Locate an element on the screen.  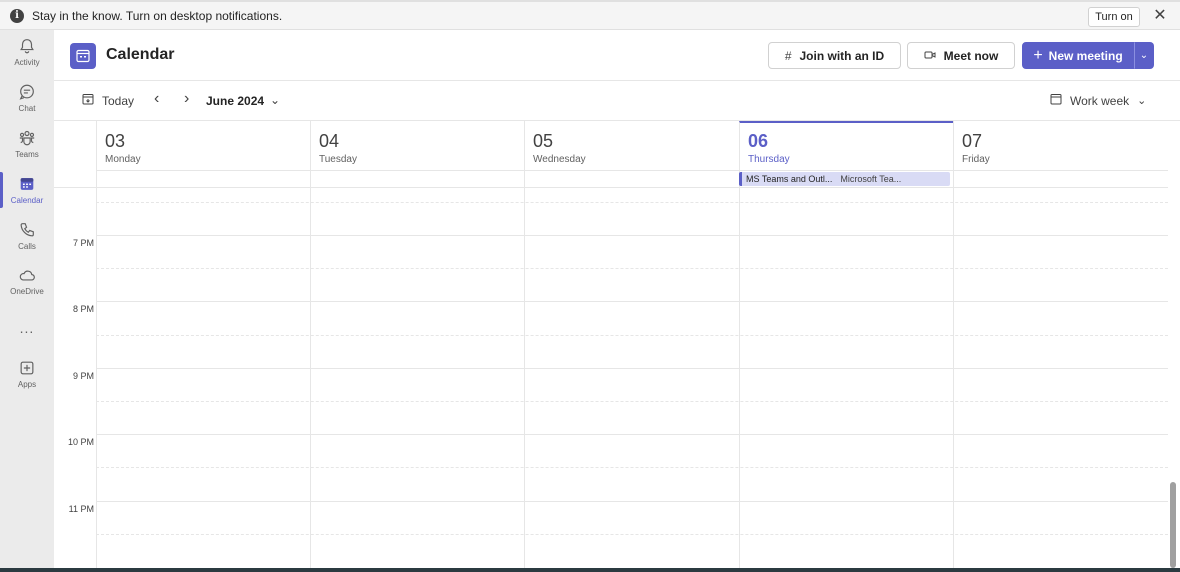
day-number: 06 is located at coordinates (758, 141).